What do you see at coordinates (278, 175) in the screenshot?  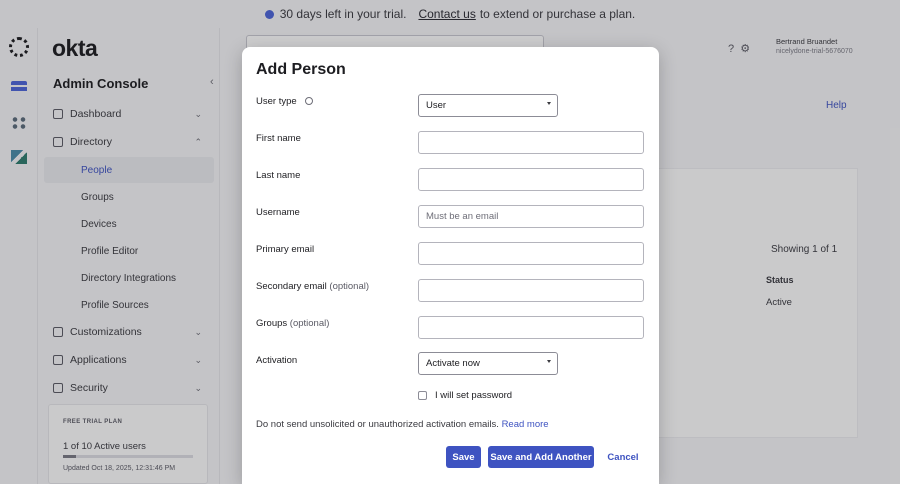 I see `last-name-label: Last name` at bounding box center [278, 175].